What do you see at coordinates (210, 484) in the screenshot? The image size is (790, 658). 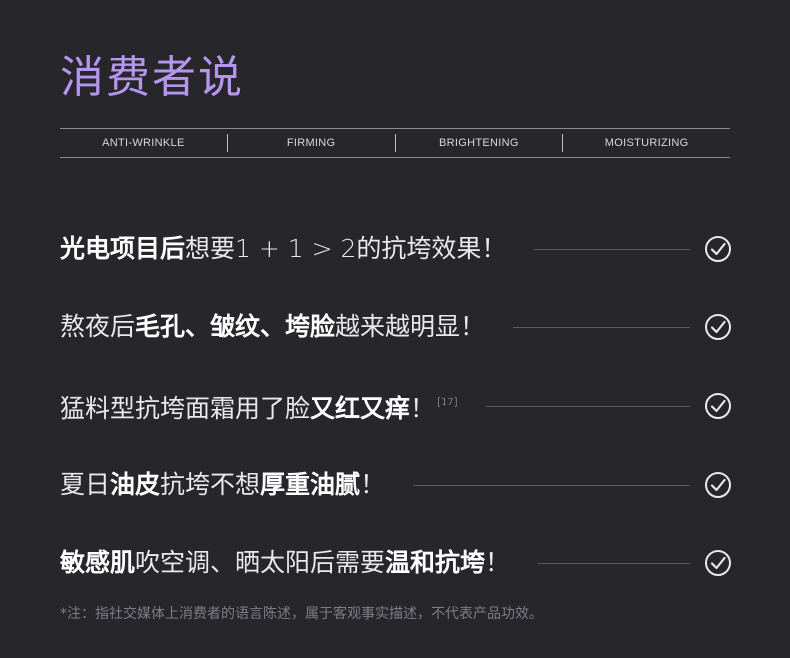 I see `quote-plain: 抗垮不想` at bounding box center [210, 484].